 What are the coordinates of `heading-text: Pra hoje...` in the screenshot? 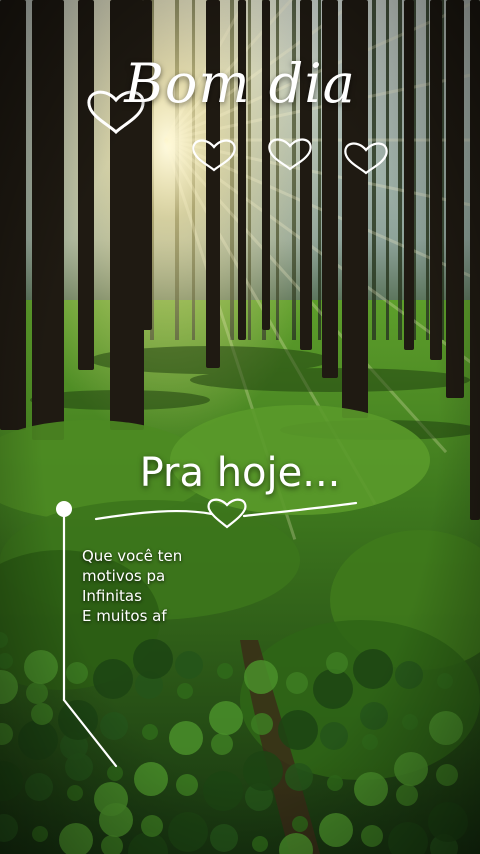 It's located at (240, 473).